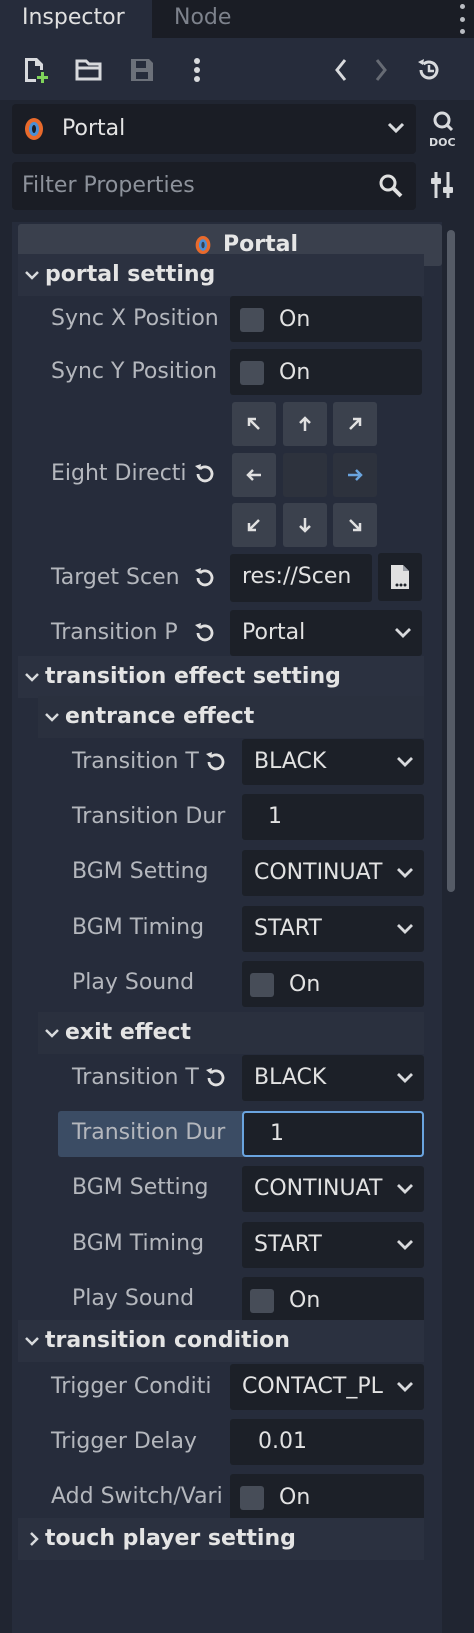 Image resolution: width=474 pixels, height=1633 pixels. Describe the element at coordinates (135, 1077) in the screenshot. I see `exit-transition-t-label: Transition T` at that location.